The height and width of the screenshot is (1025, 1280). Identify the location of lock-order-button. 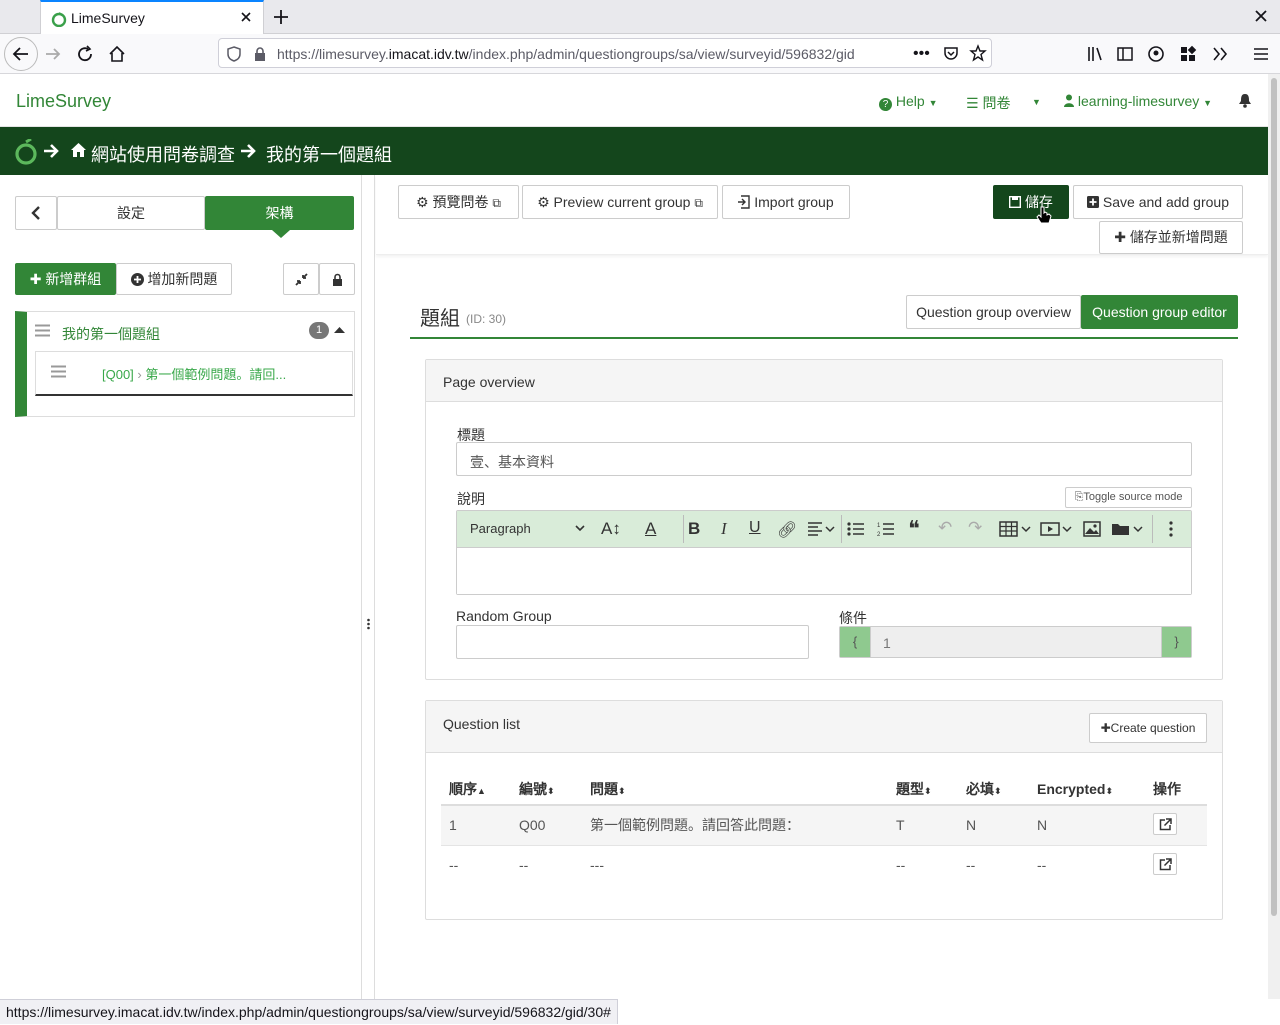
(337, 279).